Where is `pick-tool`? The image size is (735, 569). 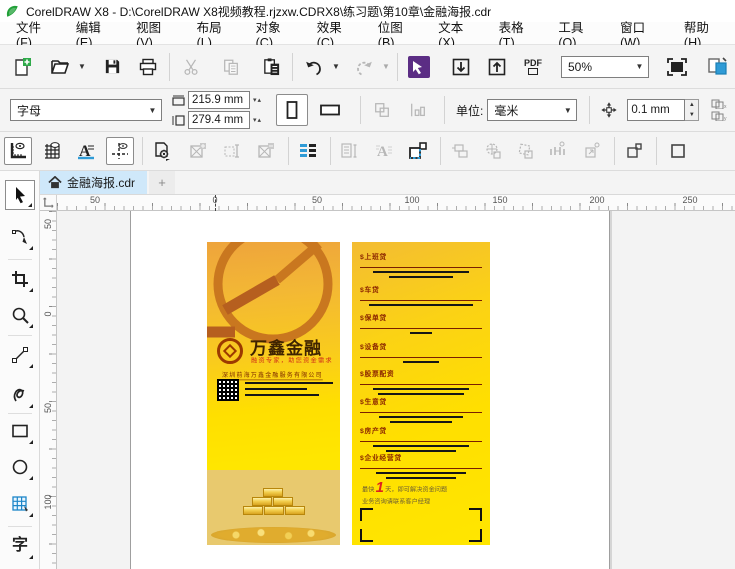 pick-tool is located at coordinates (20, 195).